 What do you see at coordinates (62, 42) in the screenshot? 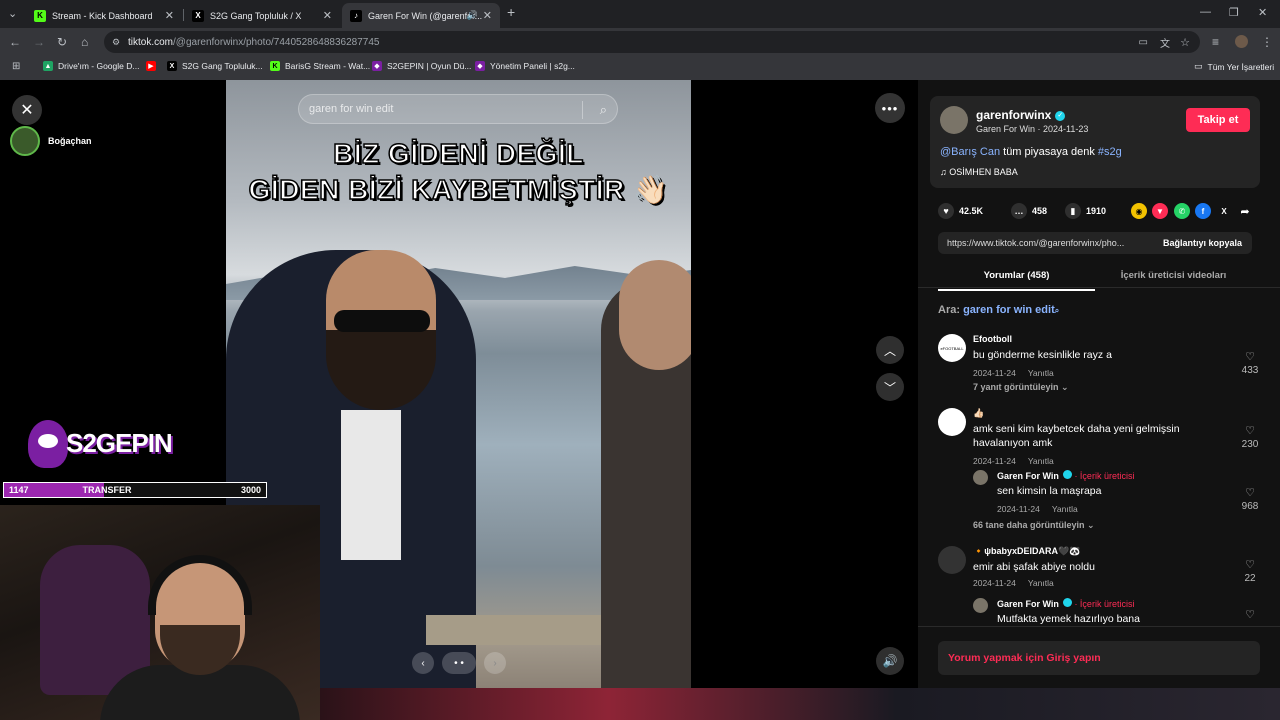
I see `reload-icon: ↻` at bounding box center [62, 42].